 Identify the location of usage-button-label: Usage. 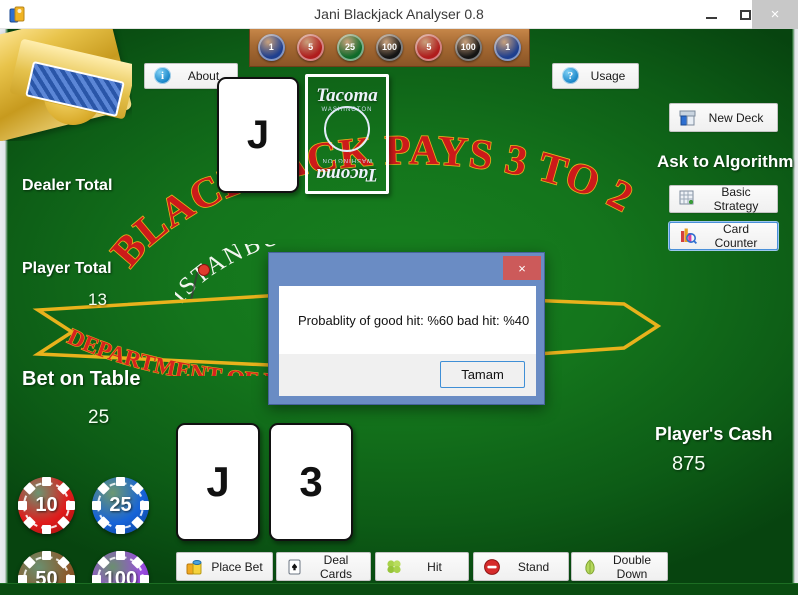
(608, 76).